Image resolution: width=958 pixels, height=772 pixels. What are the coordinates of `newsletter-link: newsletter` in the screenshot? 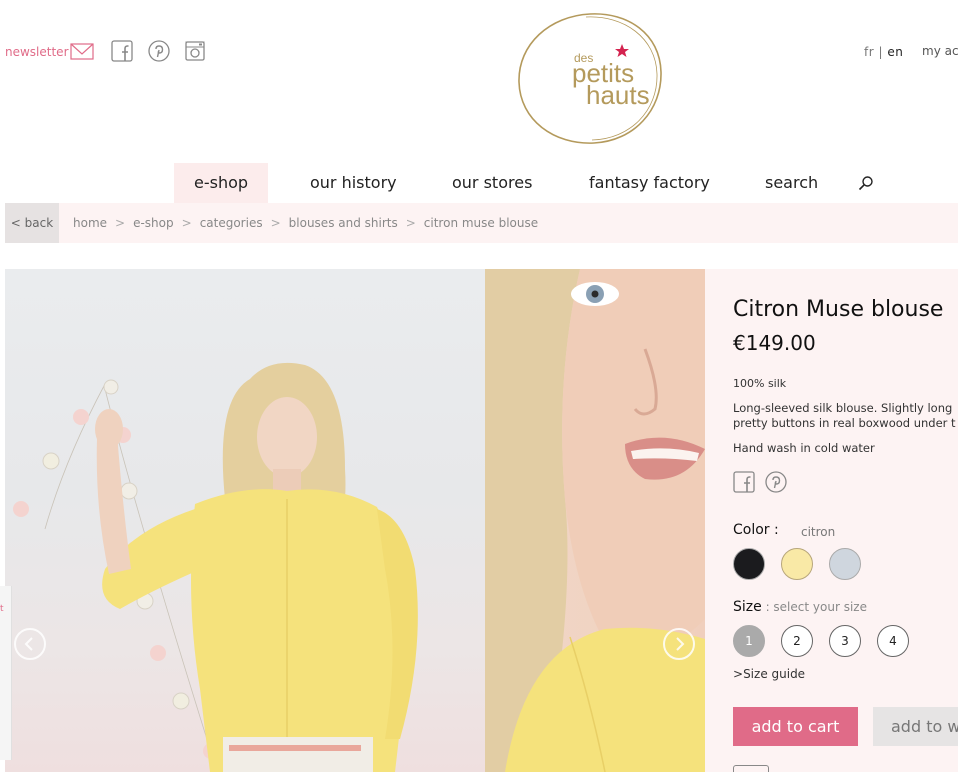 It's located at (49, 51).